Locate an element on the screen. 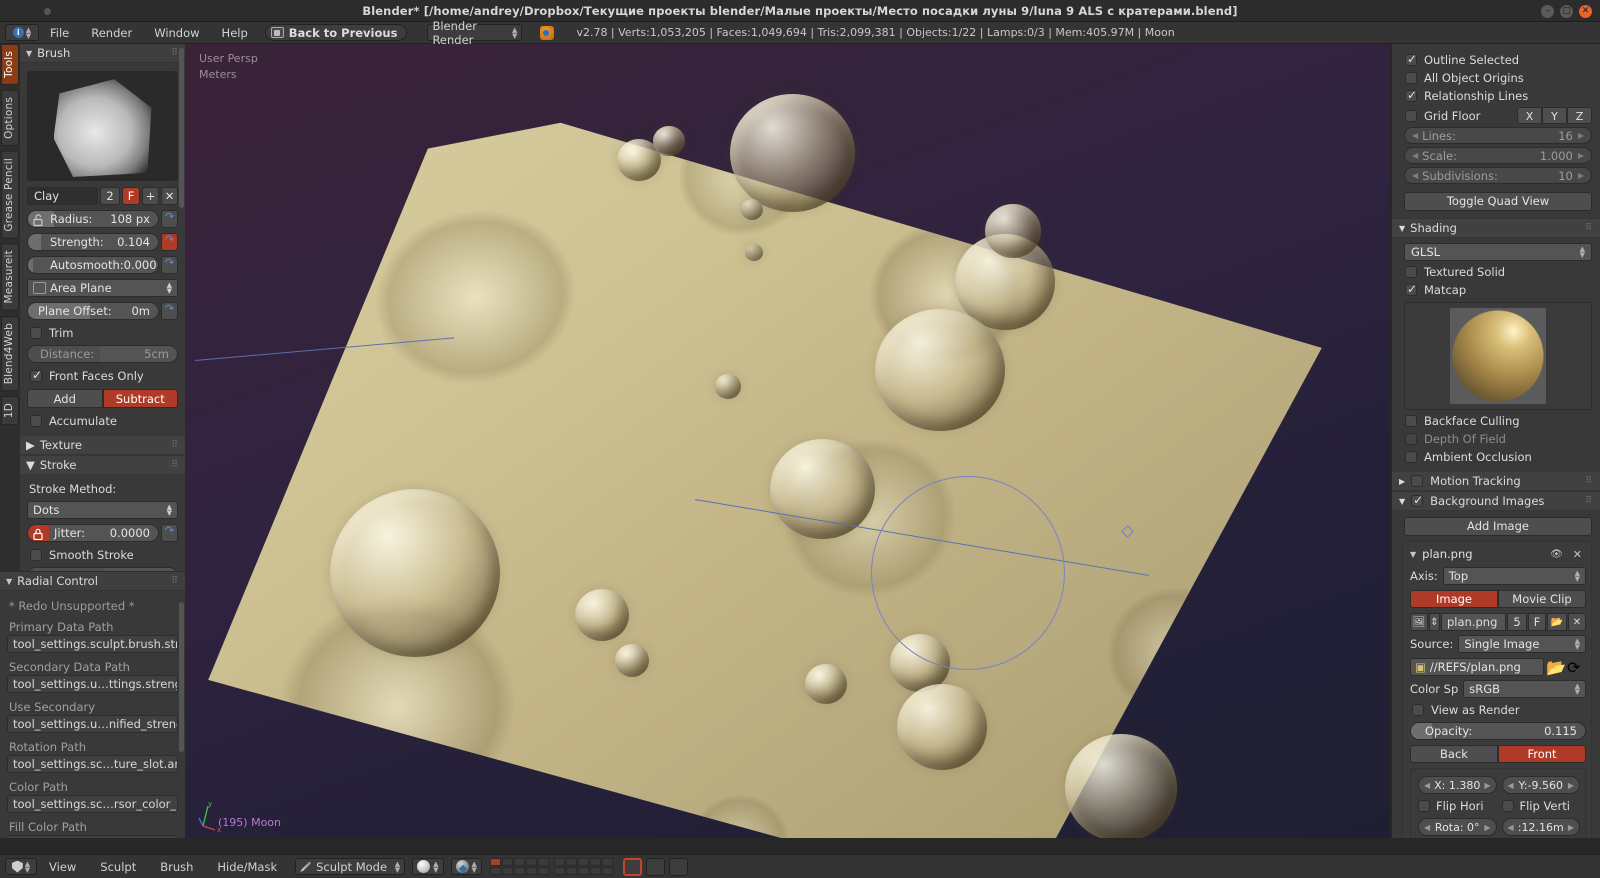 The width and height of the screenshot is (1600, 878). brush-remove-button: ✕ is located at coordinates (169, 196).